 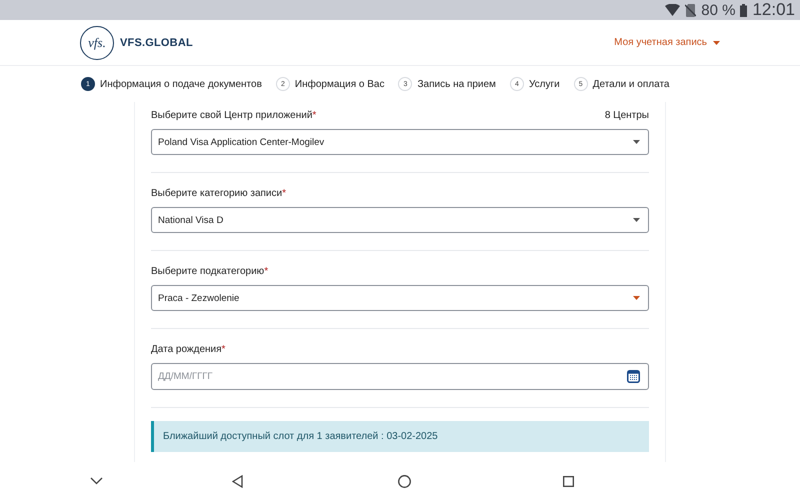 I want to click on recents-icon, so click(x=568, y=481).